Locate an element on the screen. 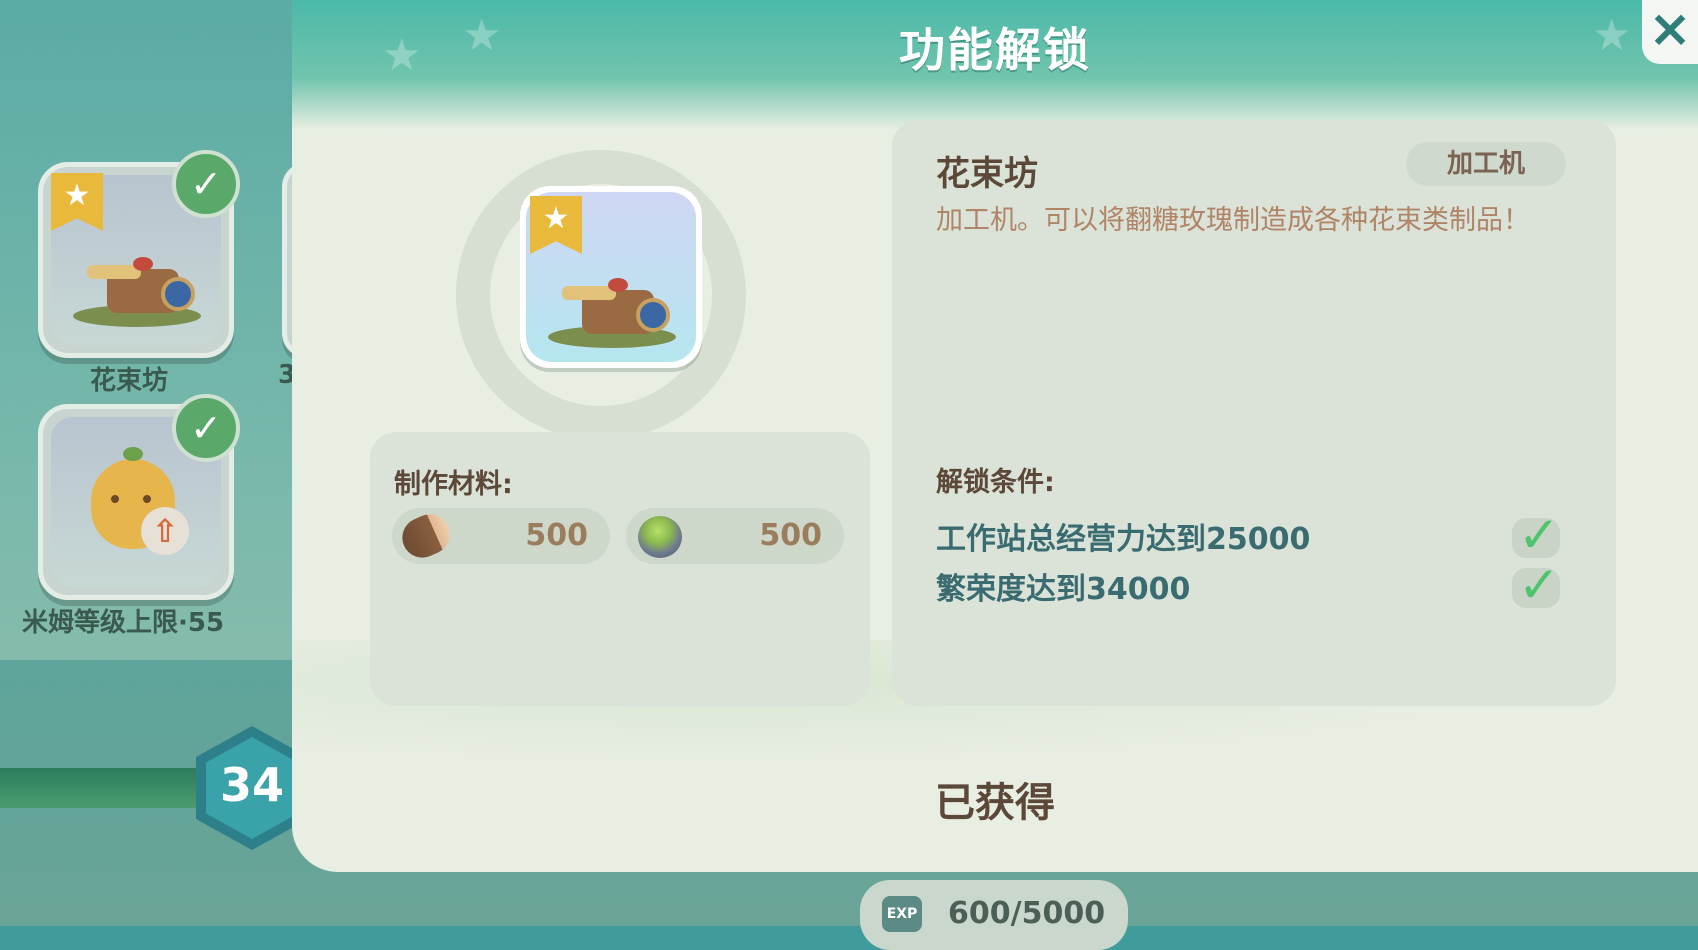 This screenshot has height=950, width=1698. close-button: × is located at coordinates (1670, 32).